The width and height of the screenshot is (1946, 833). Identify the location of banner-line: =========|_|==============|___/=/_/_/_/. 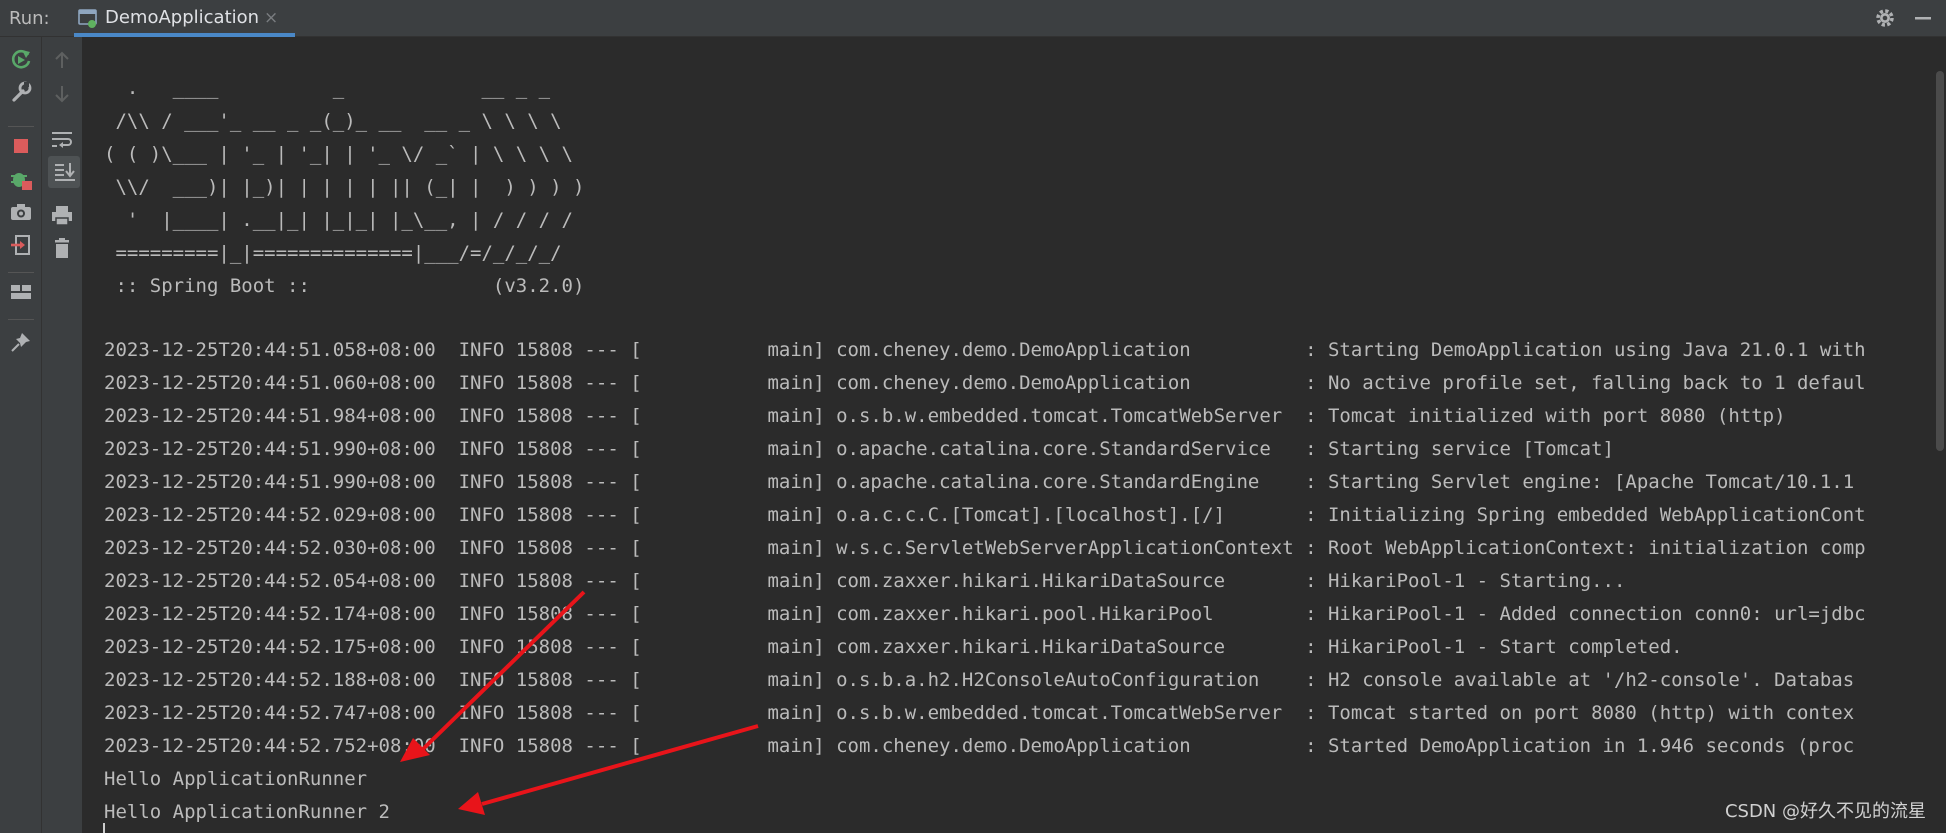
(333, 253).